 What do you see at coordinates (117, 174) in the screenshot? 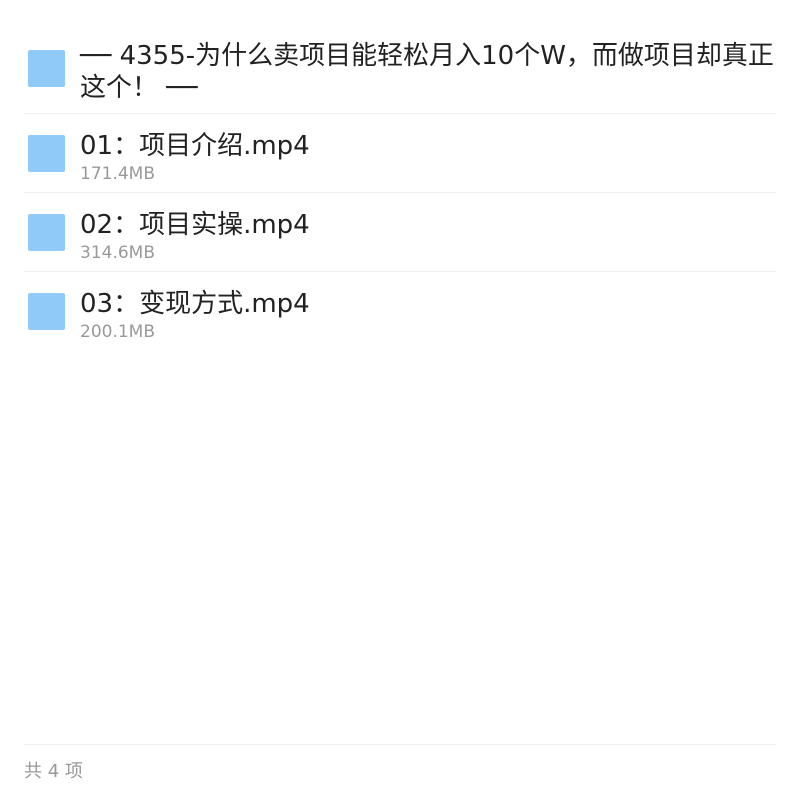
I see `file-size: 171.4MB` at bounding box center [117, 174].